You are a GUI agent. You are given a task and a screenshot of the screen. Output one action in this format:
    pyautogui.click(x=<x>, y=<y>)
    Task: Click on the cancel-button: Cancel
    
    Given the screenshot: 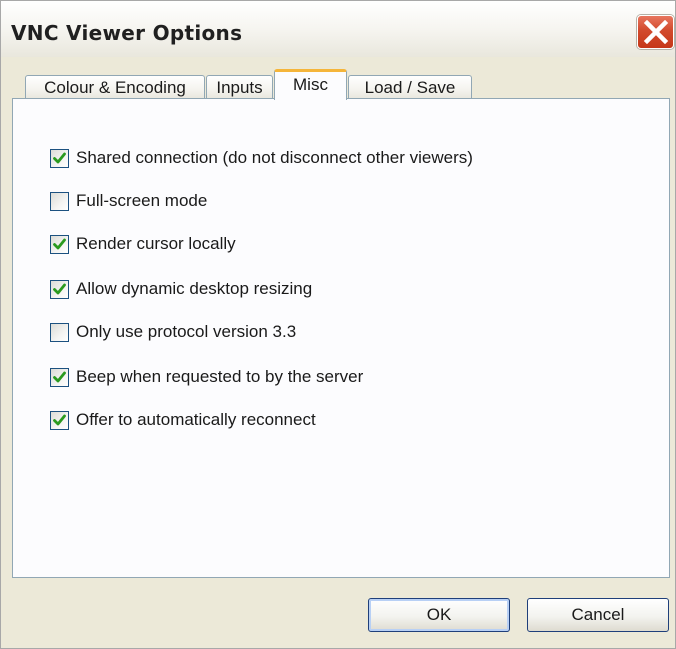 What is the action you would take?
    pyautogui.click(x=598, y=615)
    